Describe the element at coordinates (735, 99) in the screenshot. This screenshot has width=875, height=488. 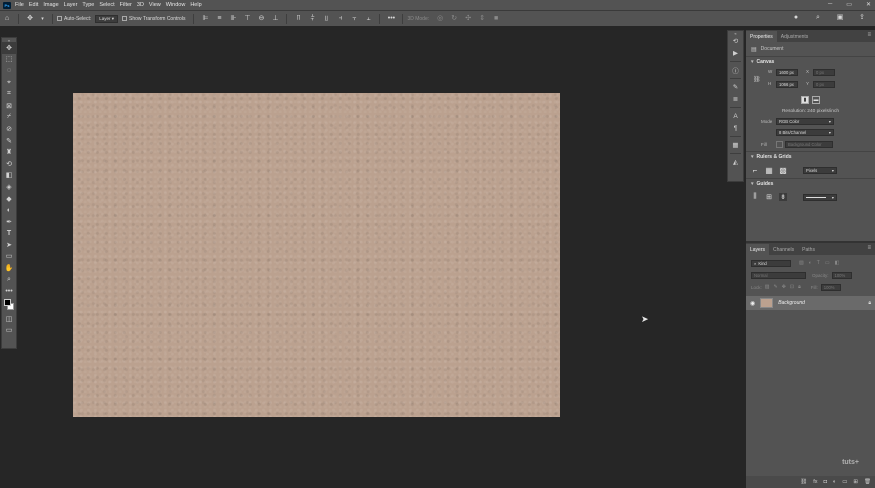
I see `brush-settings-icon: ≣` at that location.